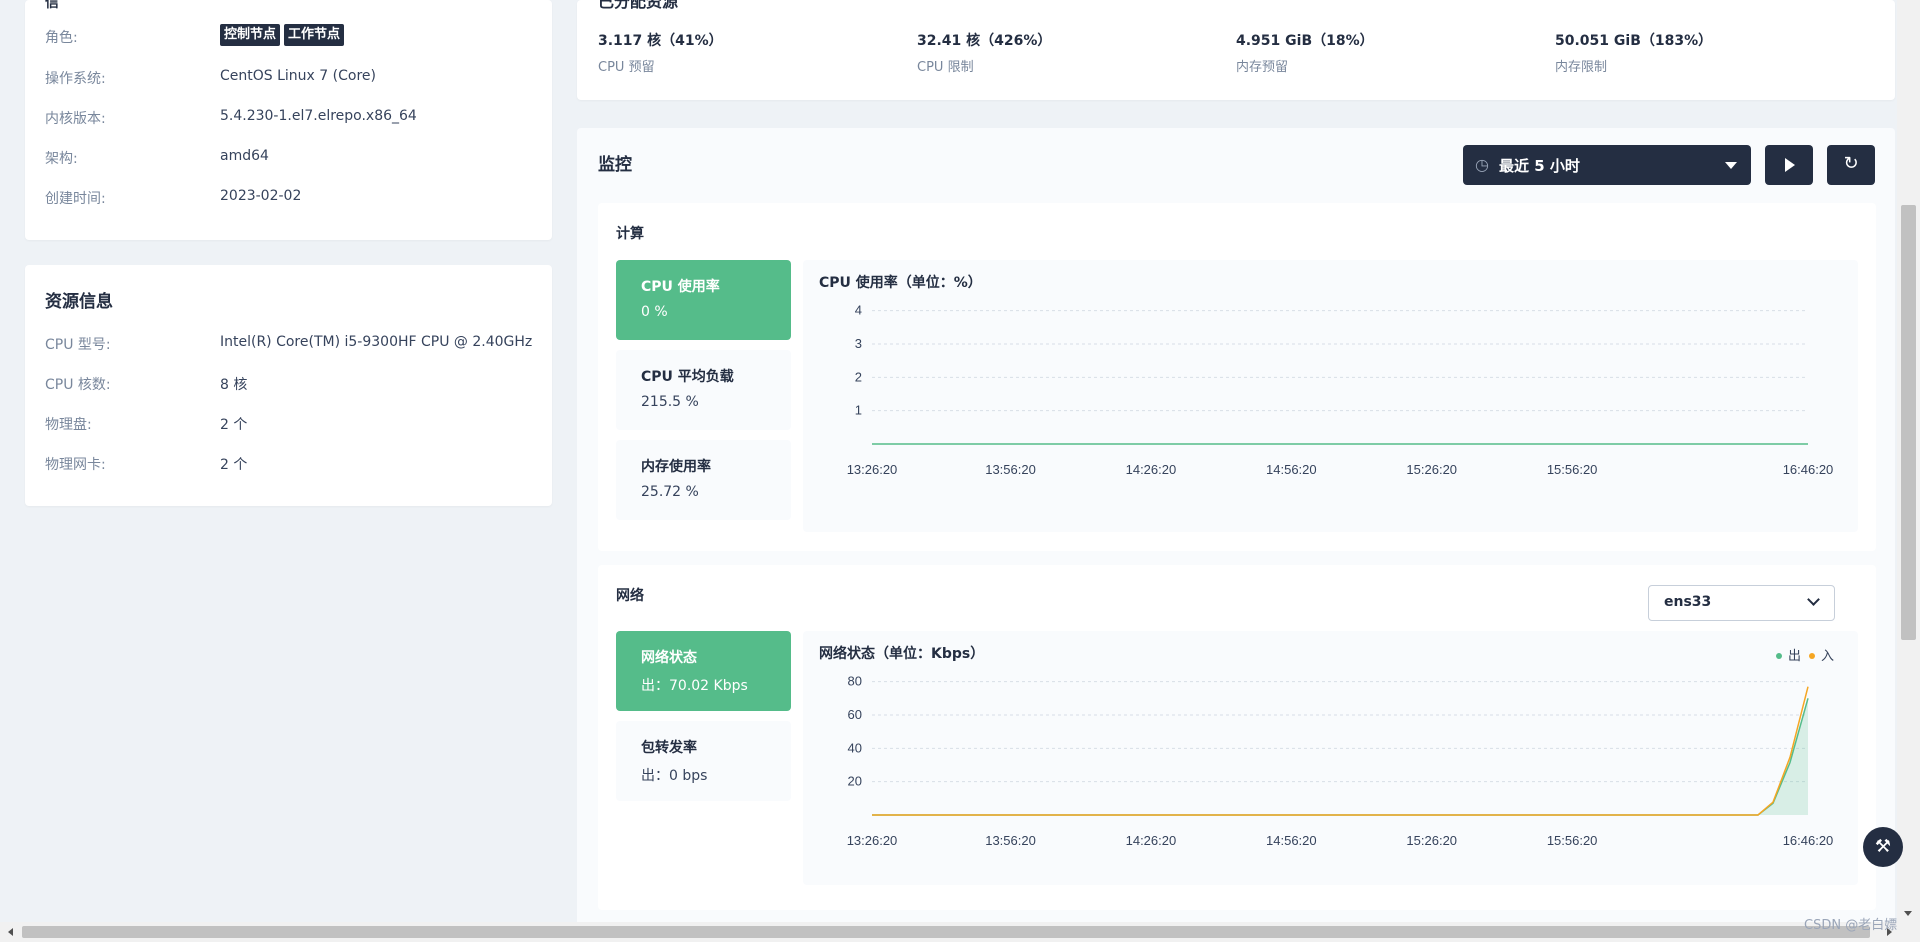  What do you see at coordinates (1305, 41) in the screenshot?
I see `stat-mem-request-value: 4.951 GiB（18%）` at bounding box center [1305, 41].